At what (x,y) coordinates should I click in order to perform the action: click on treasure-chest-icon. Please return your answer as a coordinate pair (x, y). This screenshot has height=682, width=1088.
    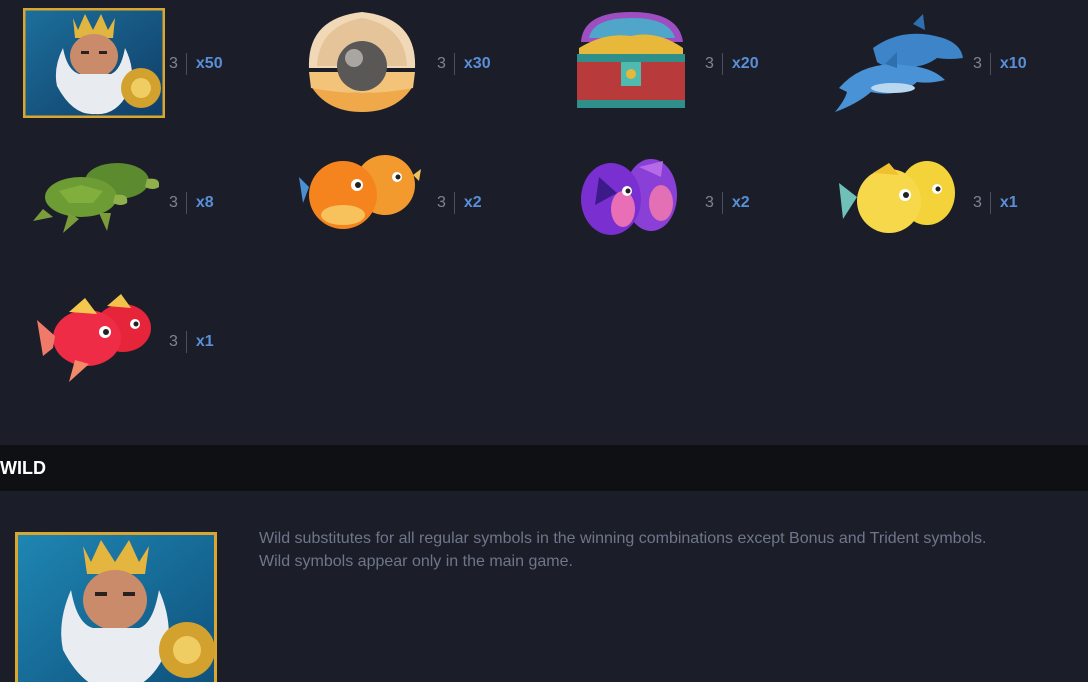
    Looking at the image, I should click on (630, 63).